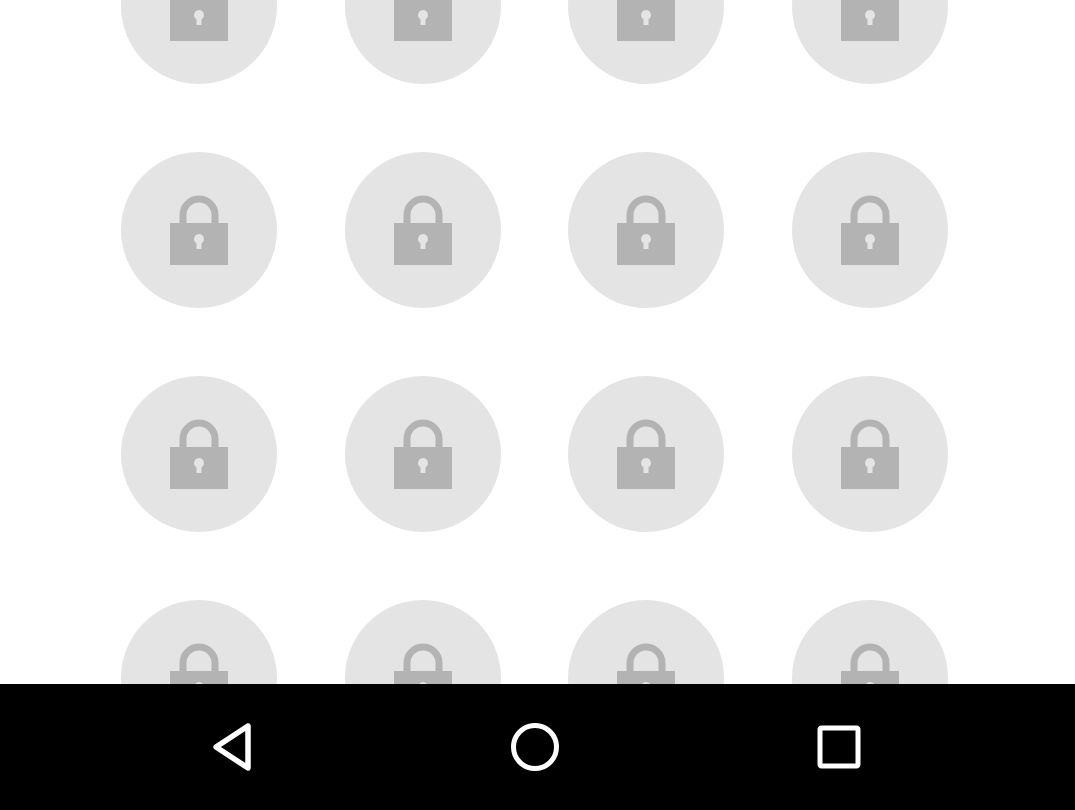 This screenshot has height=810, width=1075. I want to click on recents-button, so click(839, 747).